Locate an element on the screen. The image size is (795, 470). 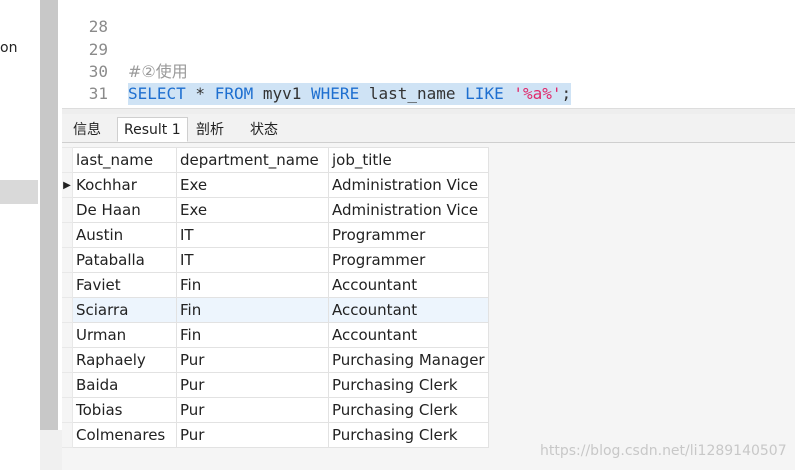
table-row: Urman Fin Accountant is located at coordinates (275, 335).